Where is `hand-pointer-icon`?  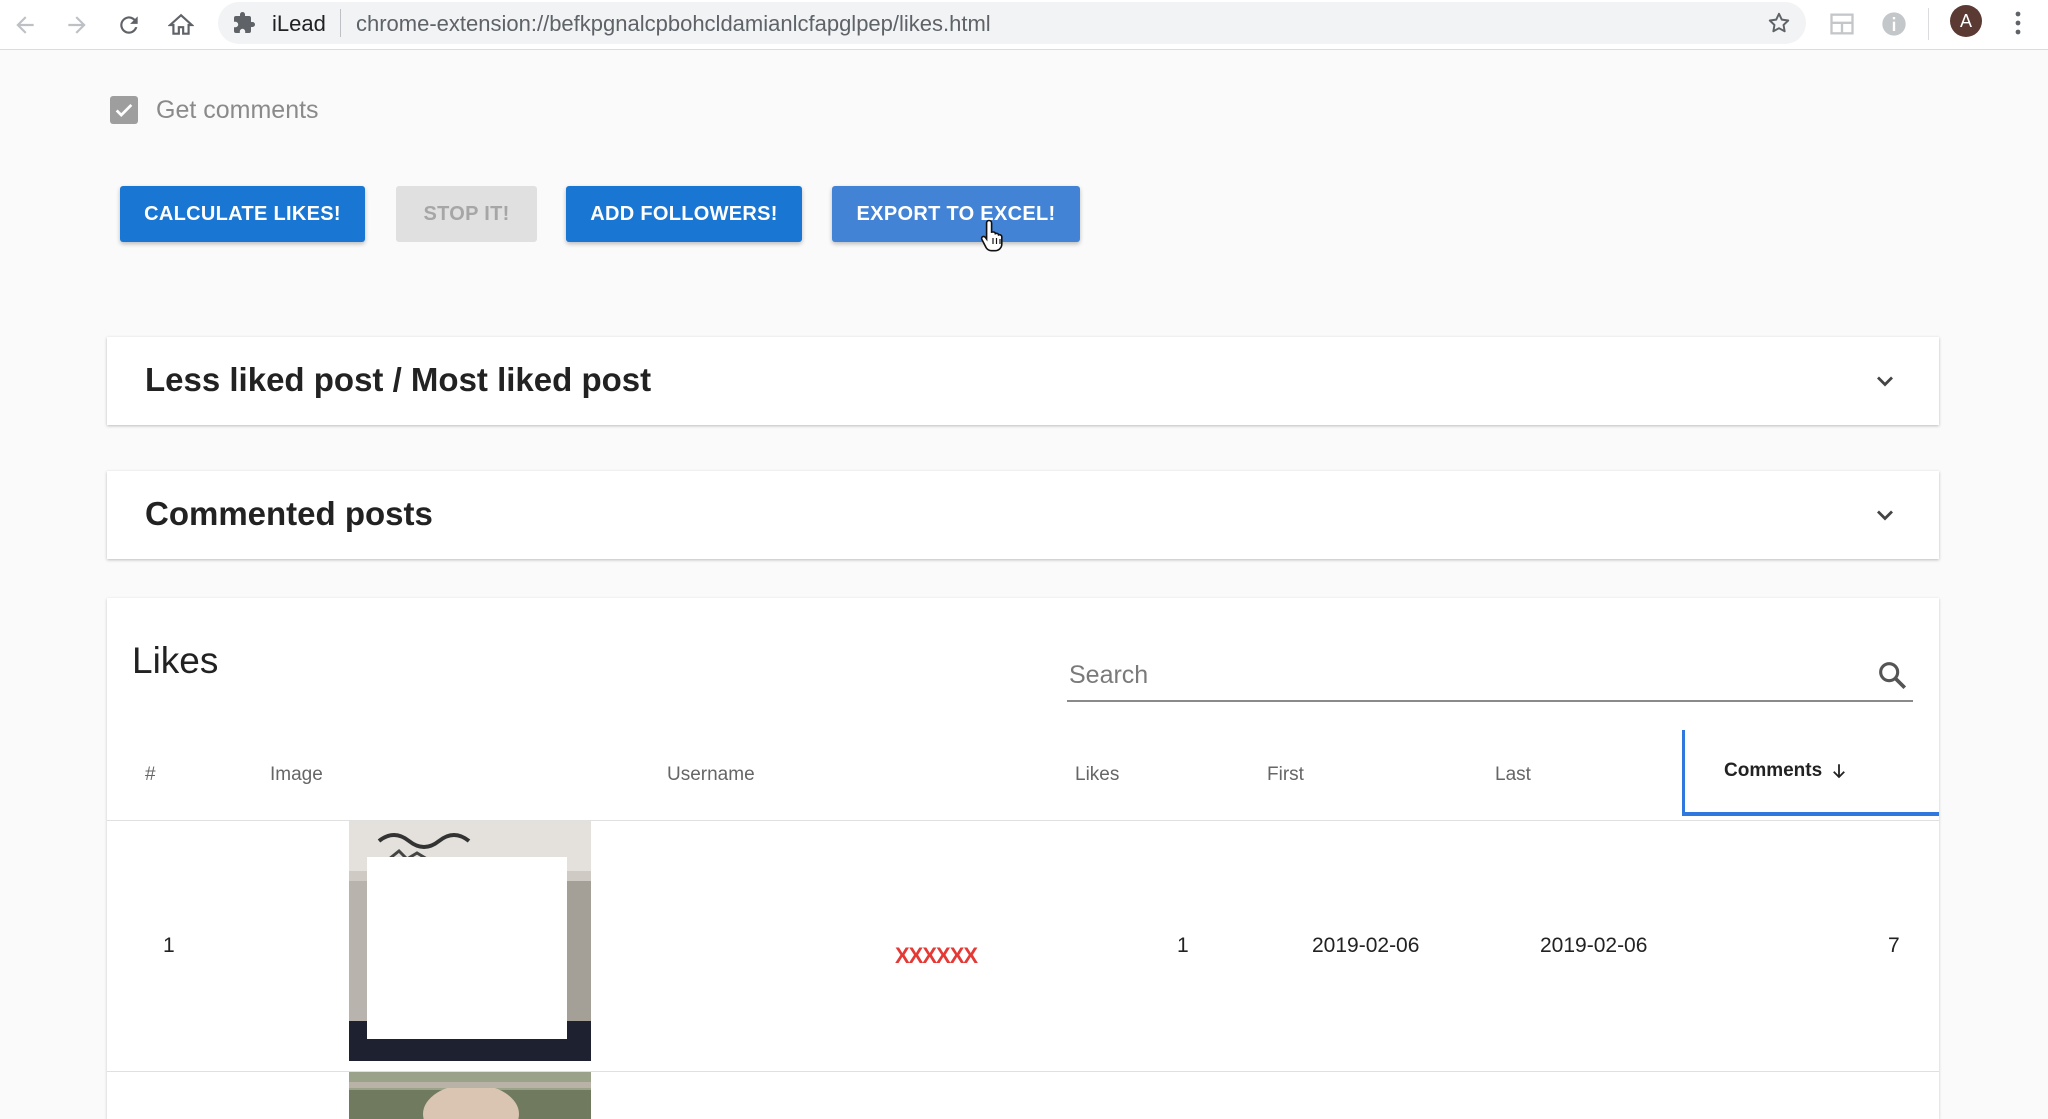 hand-pointer-icon is located at coordinates (991, 235).